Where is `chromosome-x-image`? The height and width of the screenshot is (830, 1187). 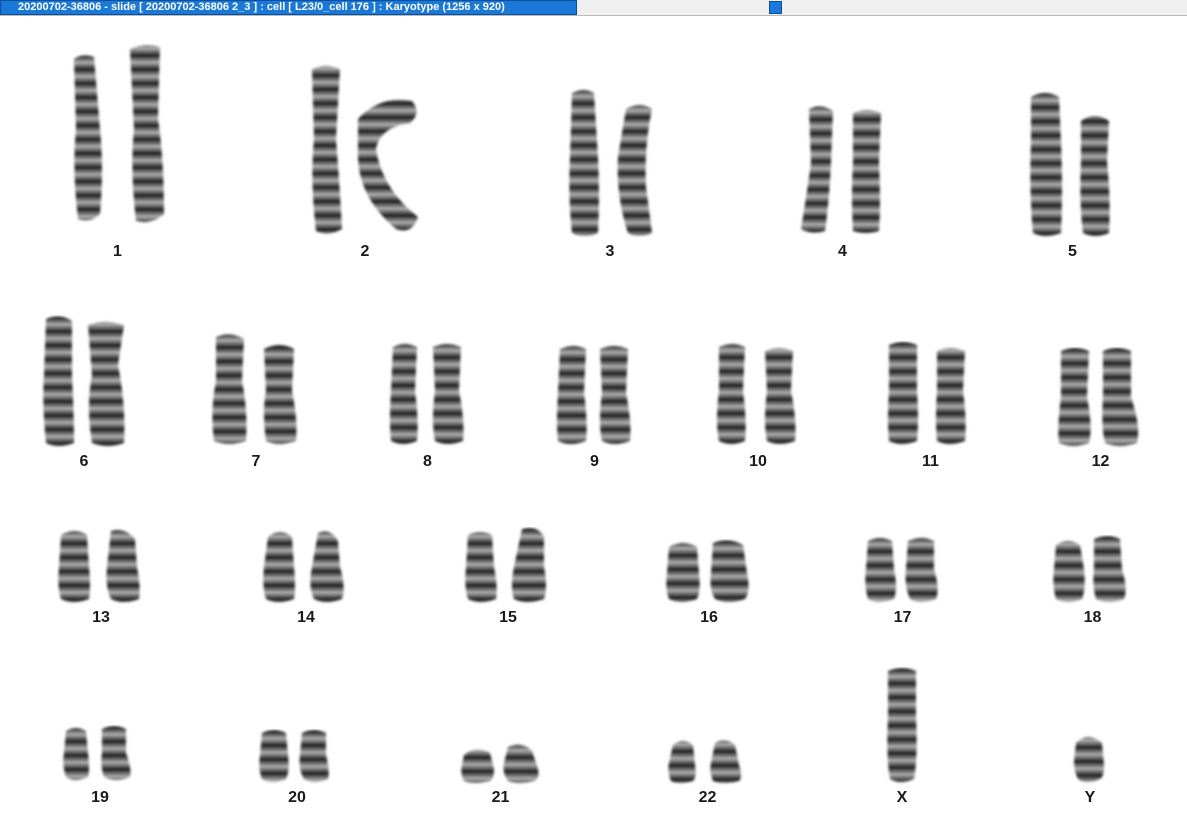 chromosome-x-image is located at coordinates (902, 725).